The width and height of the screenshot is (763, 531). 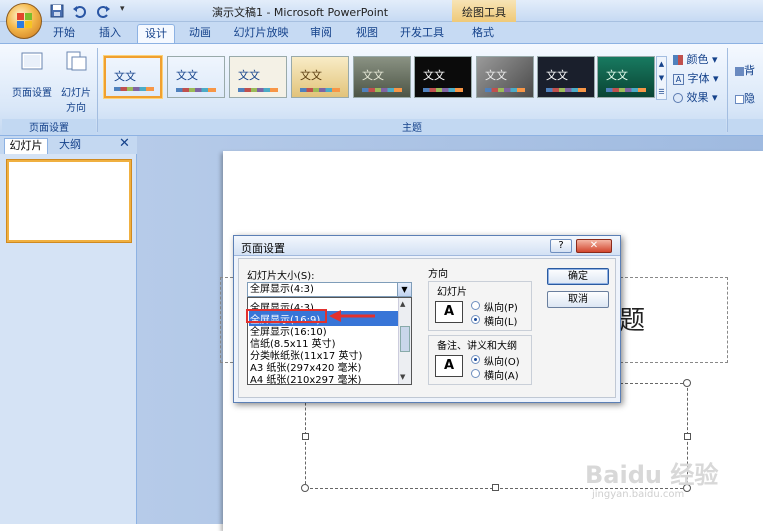 I want to click on tab-animations: 动画, so click(x=200, y=34).